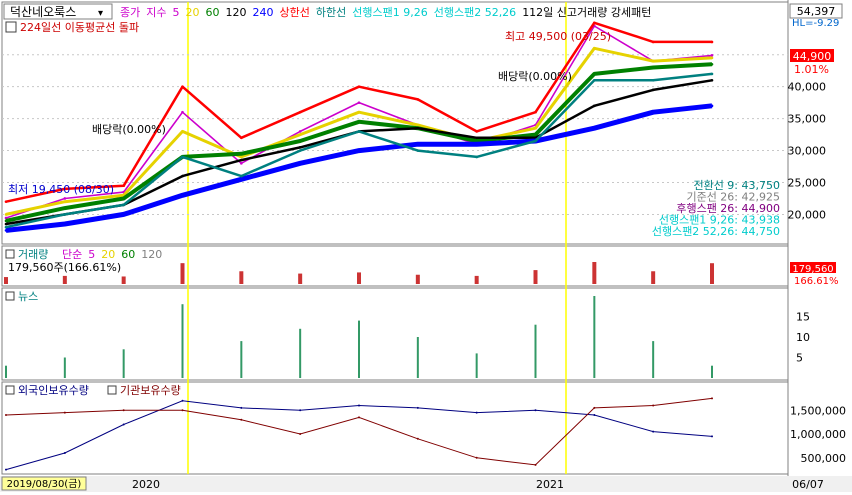 This screenshot has height=495, width=852. Describe the element at coordinates (389, 12) in the screenshot. I see `price-legend-item-9: 선행스팬1 9,26` at that location.